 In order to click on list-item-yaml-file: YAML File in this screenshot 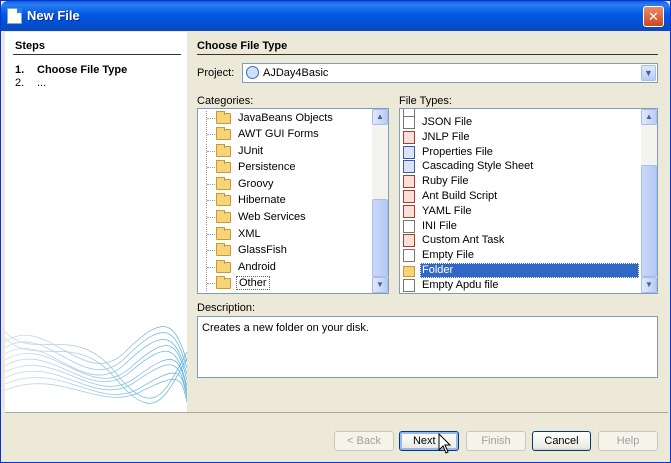, I will do `click(528, 211)`.